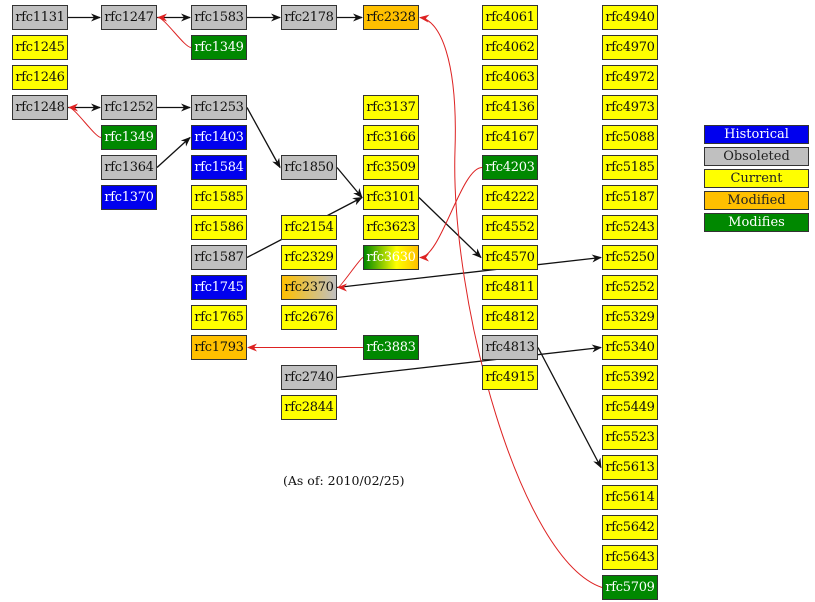  I want to click on node-rfc5613: rfc5613, so click(630, 467).